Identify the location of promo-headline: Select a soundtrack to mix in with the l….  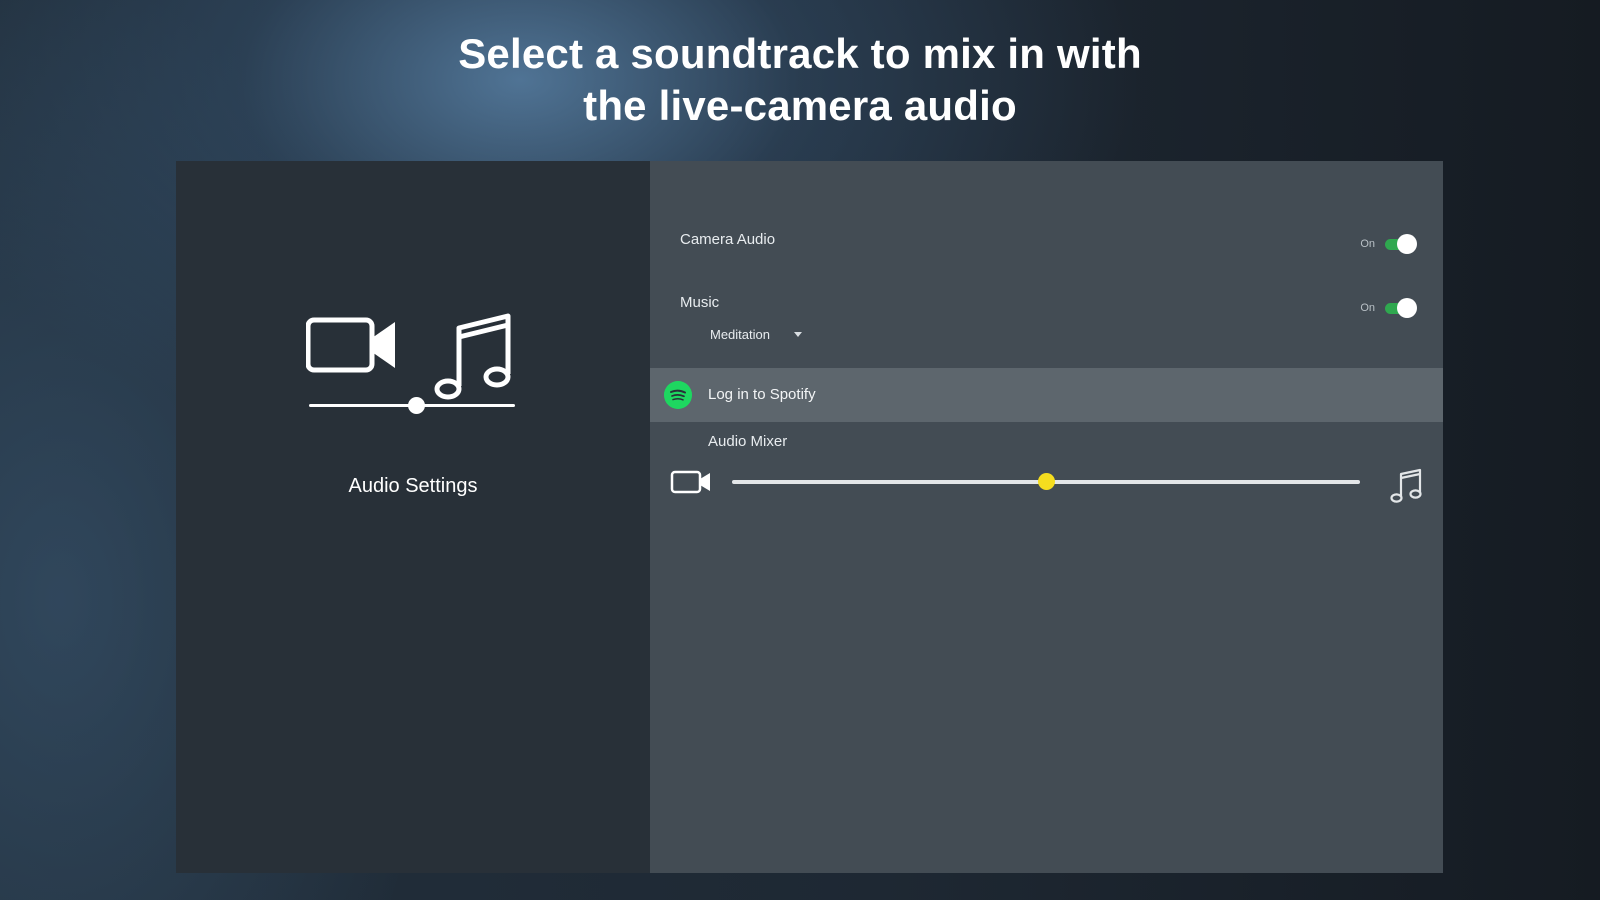
(800, 80).